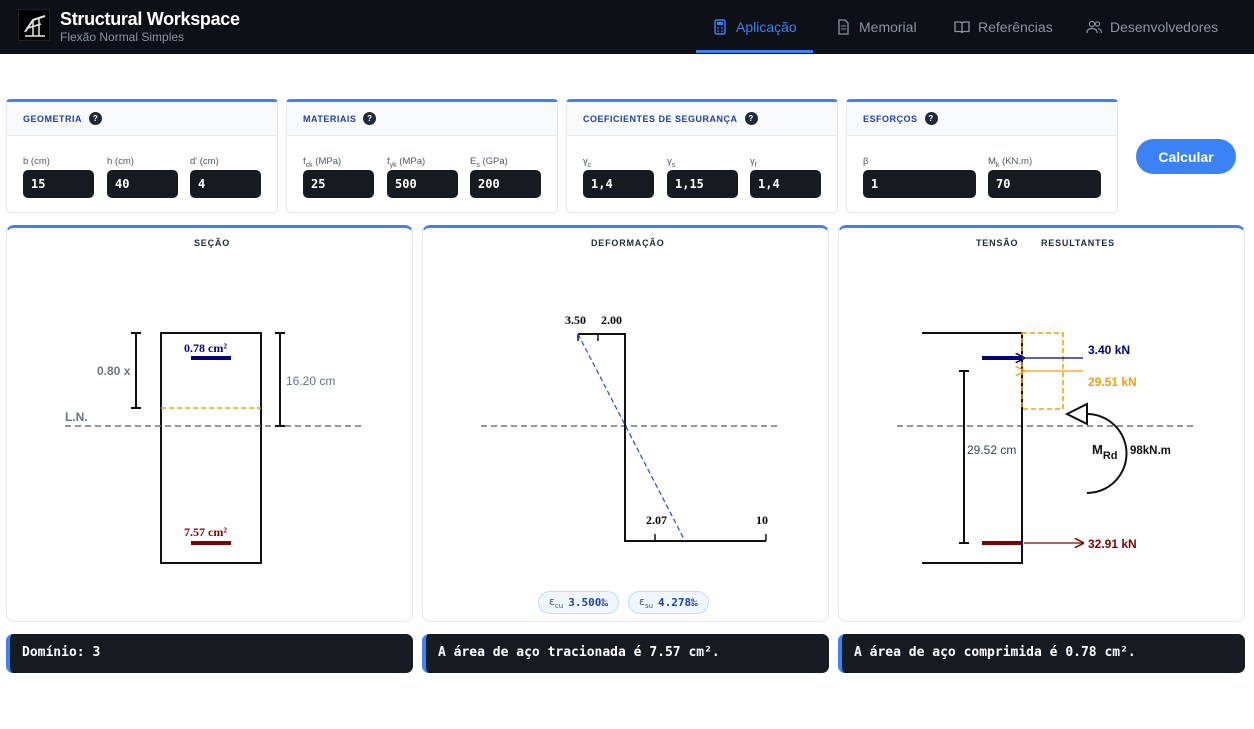 This screenshot has width=1254, height=729. I want to click on nav-aplicacao: Aplicação, so click(754, 27).